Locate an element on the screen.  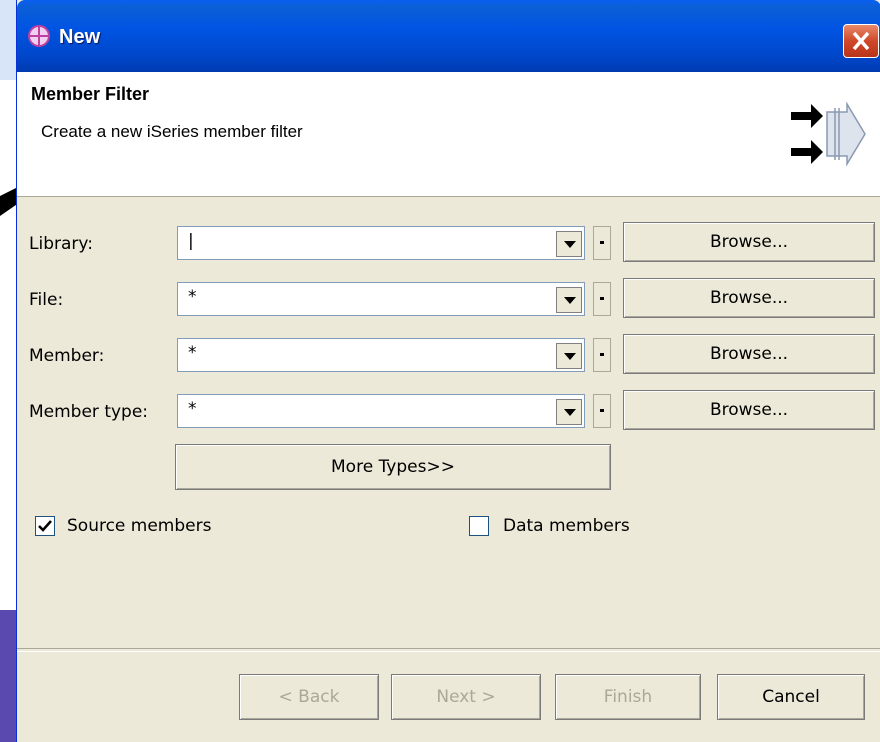
member-type-value: * is located at coordinates (192, 409).